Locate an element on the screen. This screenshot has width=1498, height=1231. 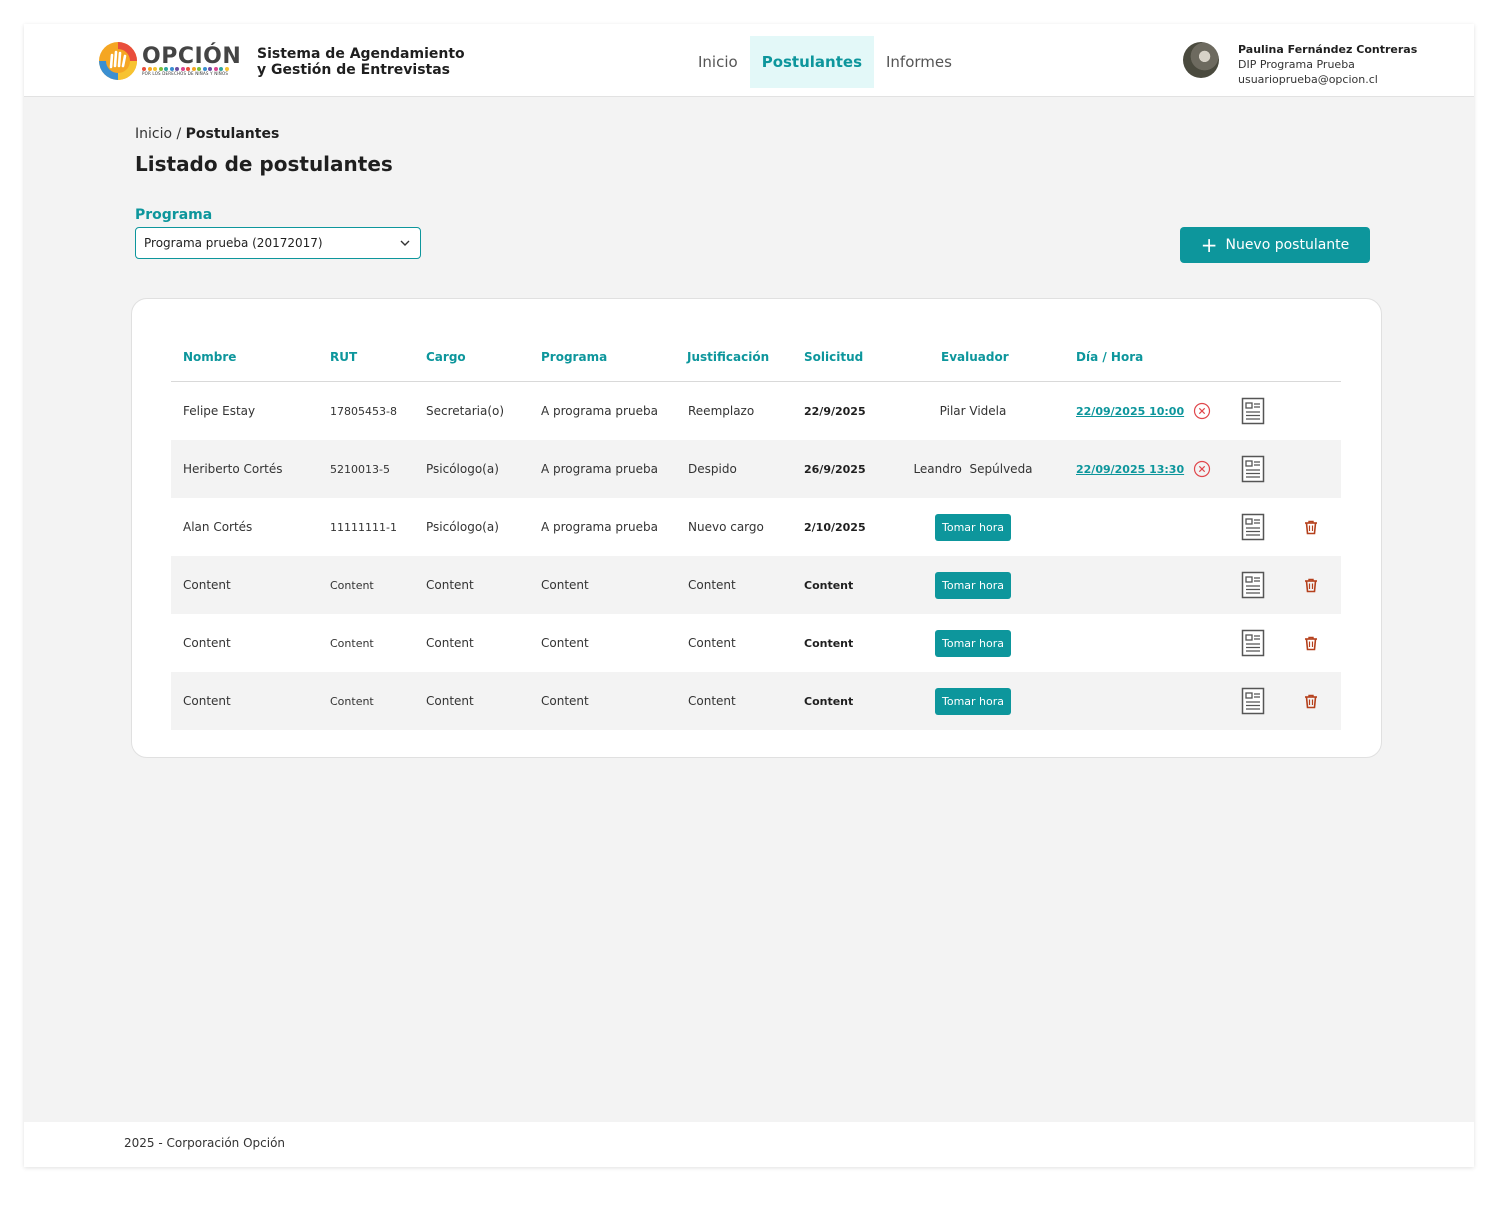
footer: 2025 - Corporación Opción is located at coordinates (749, 1144).